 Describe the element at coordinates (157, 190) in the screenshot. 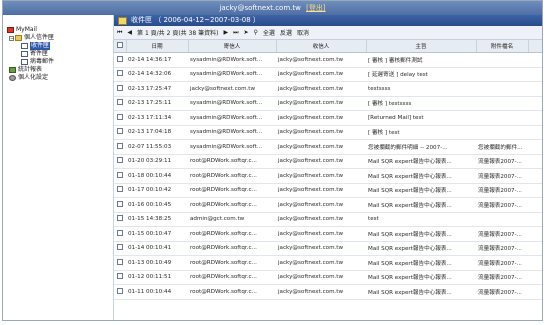

I see `date-cell: 01-17 00:10:42` at that location.